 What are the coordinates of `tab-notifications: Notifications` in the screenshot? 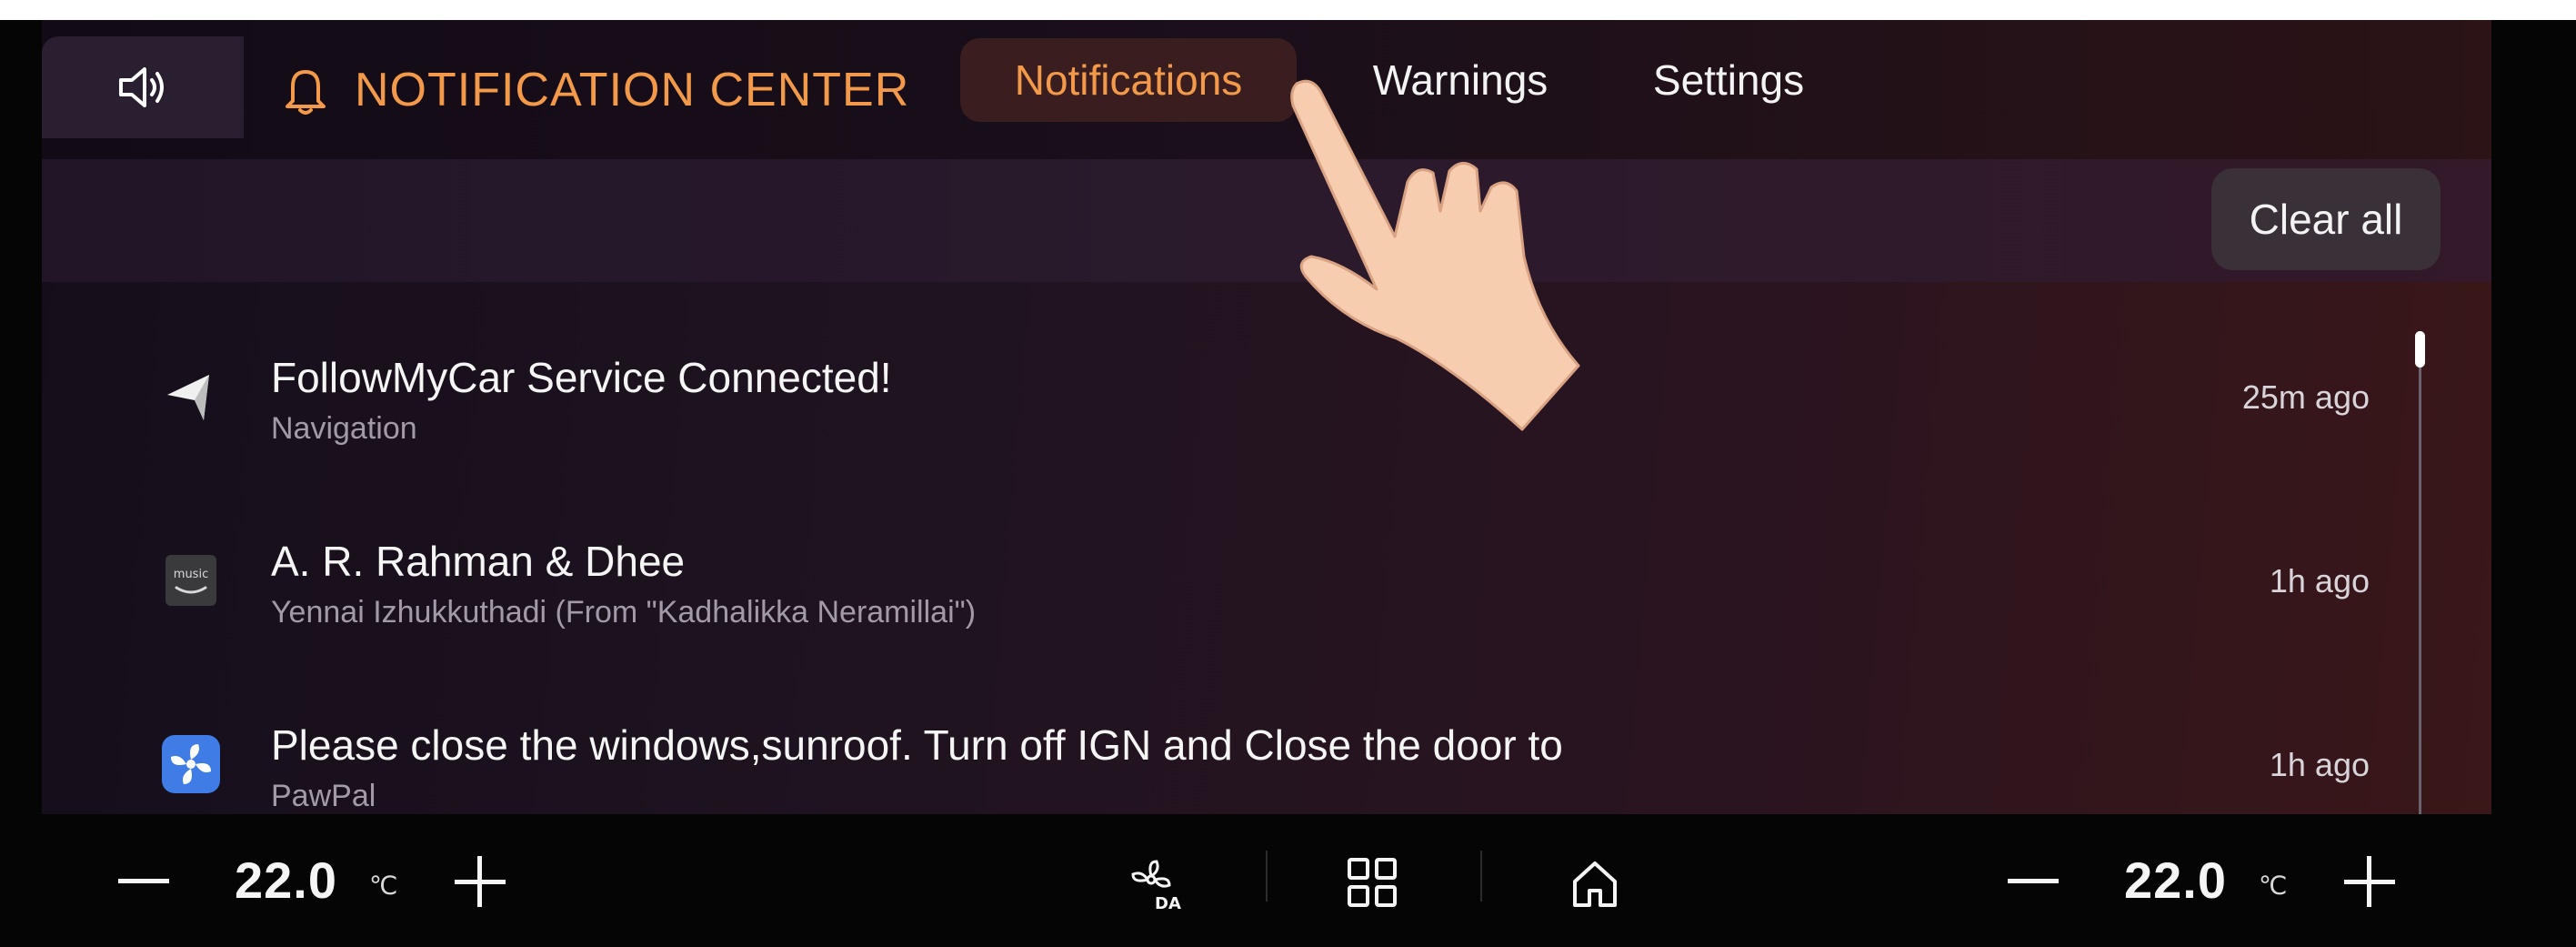 It's located at (1128, 80).